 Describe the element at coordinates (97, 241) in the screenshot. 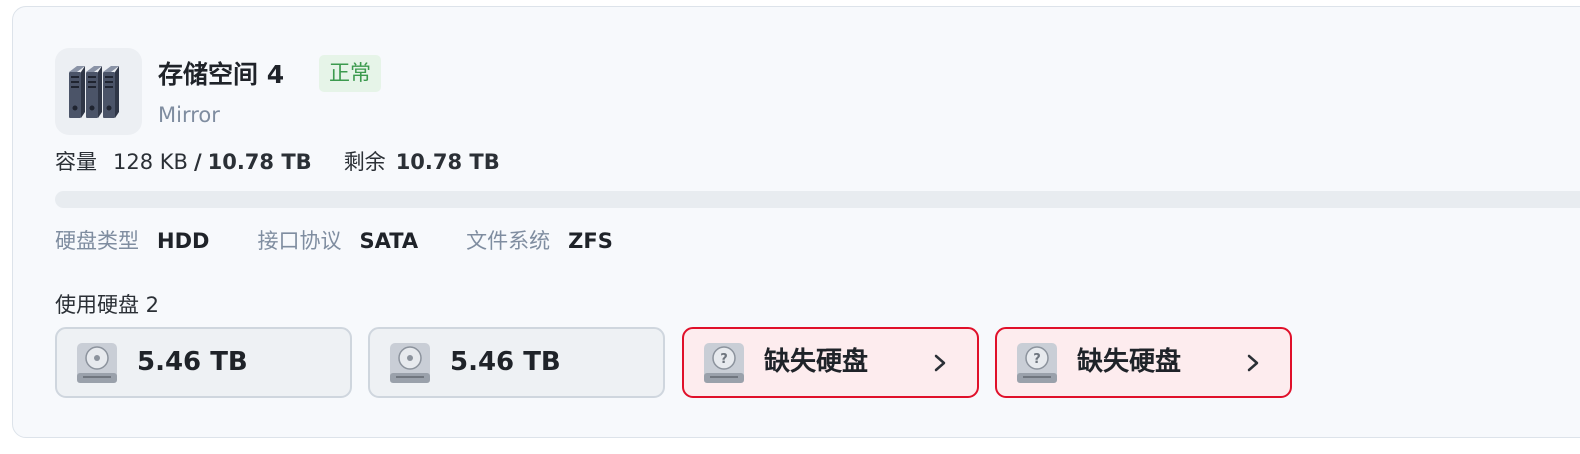

I see `disk-type-label: 硬盘类型` at that location.